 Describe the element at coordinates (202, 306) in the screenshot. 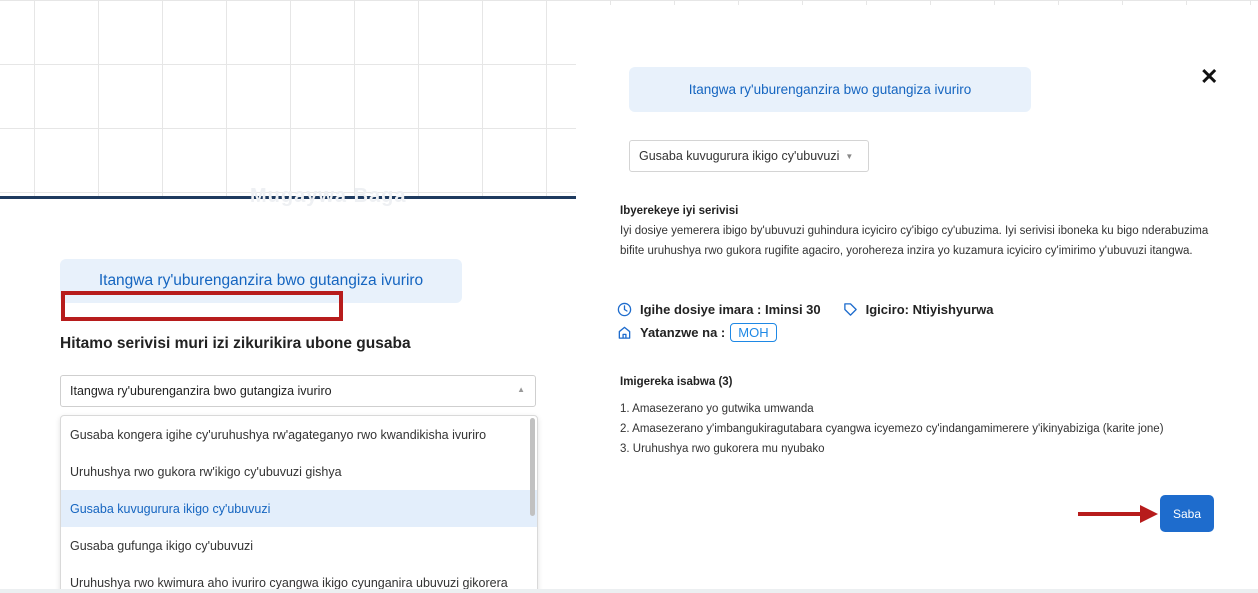

I see `highlight-box` at that location.